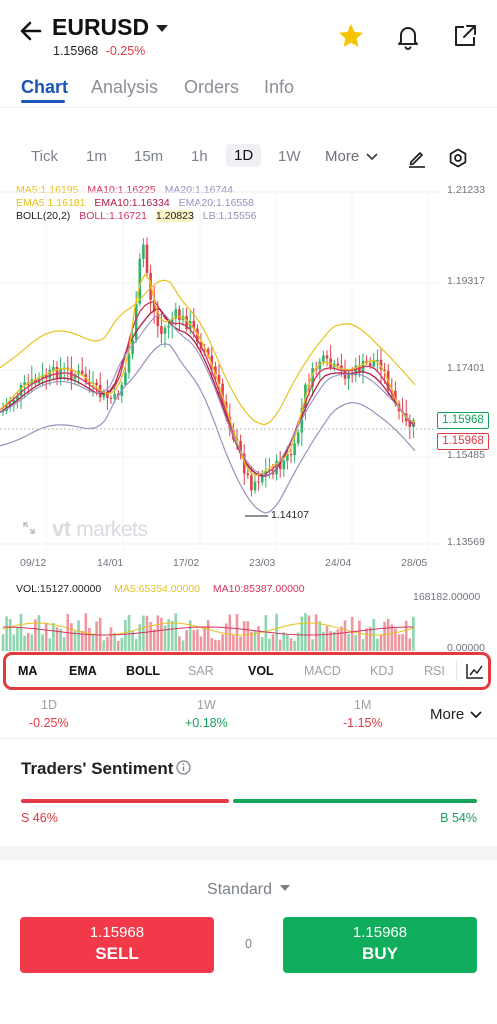 This screenshot has width=497, height=1024. Describe the element at coordinates (125, 51) in the screenshot. I see `price-change: -0.25%` at that location.